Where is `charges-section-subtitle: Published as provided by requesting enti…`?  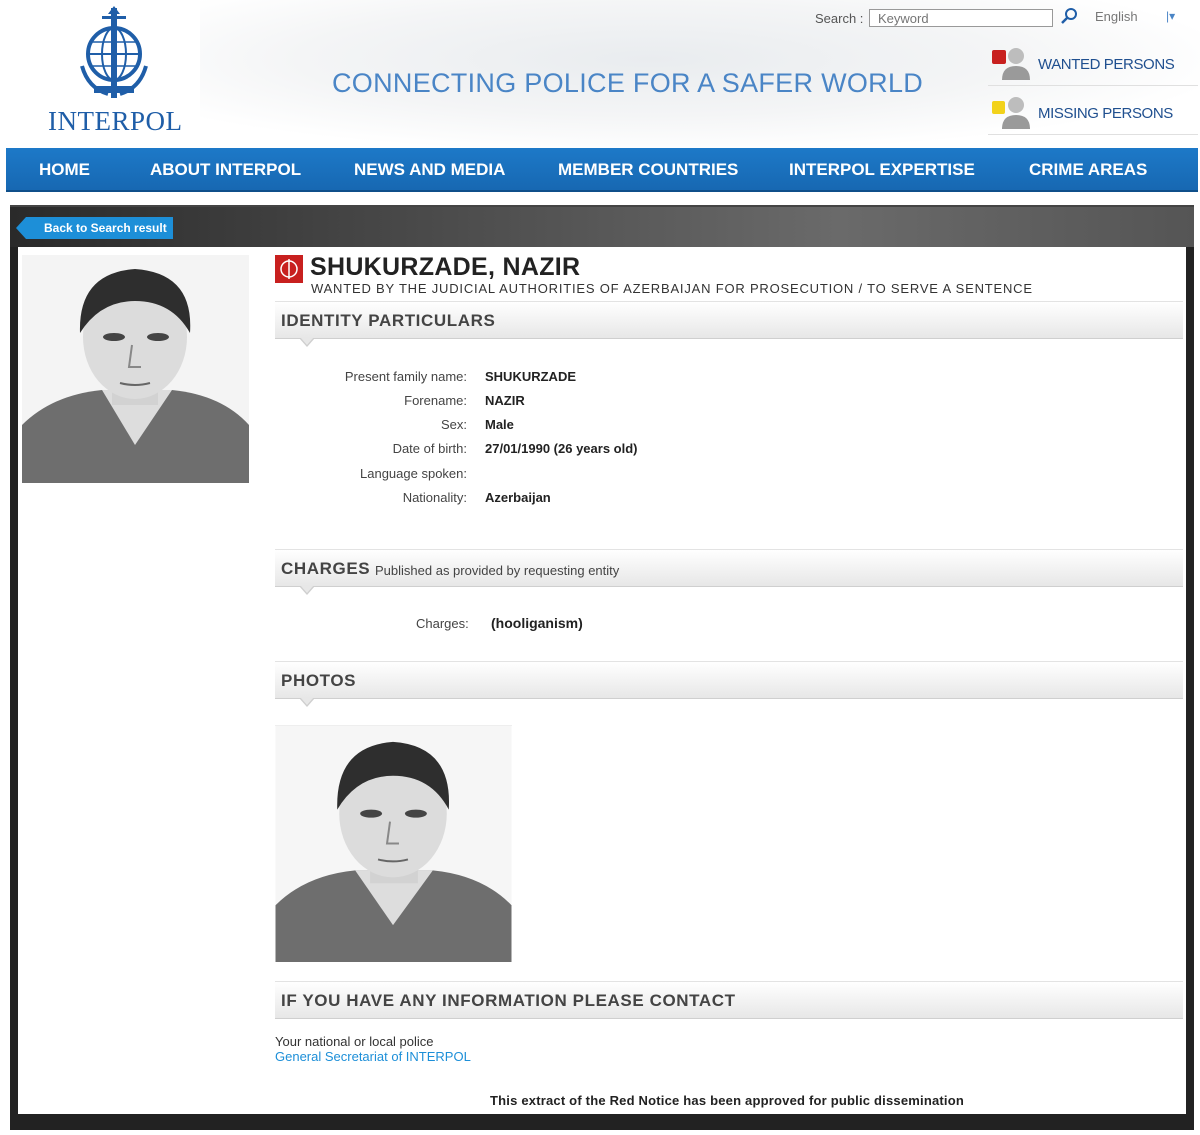
charges-section-subtitle: Published as provided by requesting enti… is located at coordinates (497, 570).